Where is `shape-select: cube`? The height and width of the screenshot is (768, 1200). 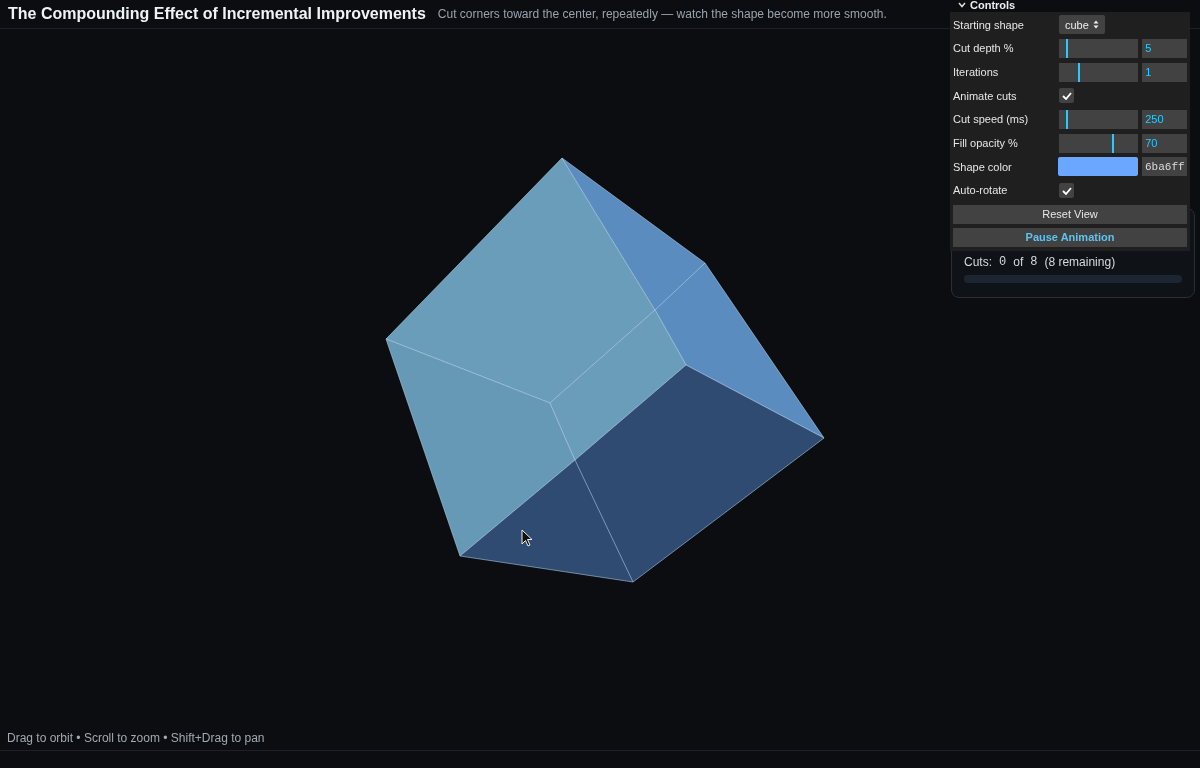 shape-select: cube is located at coordinates (1082, 25).